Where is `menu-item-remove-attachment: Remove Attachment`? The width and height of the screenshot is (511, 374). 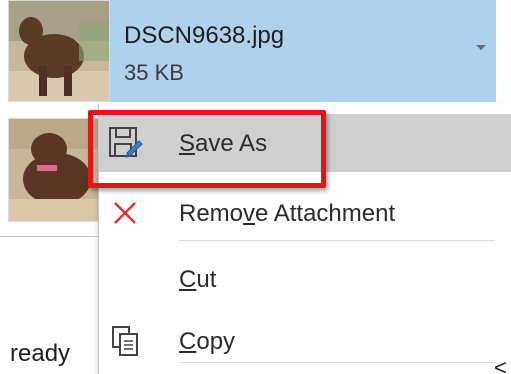
menu-item-remove-attachment: Remove Attachment is located at coordinates (305, 213).